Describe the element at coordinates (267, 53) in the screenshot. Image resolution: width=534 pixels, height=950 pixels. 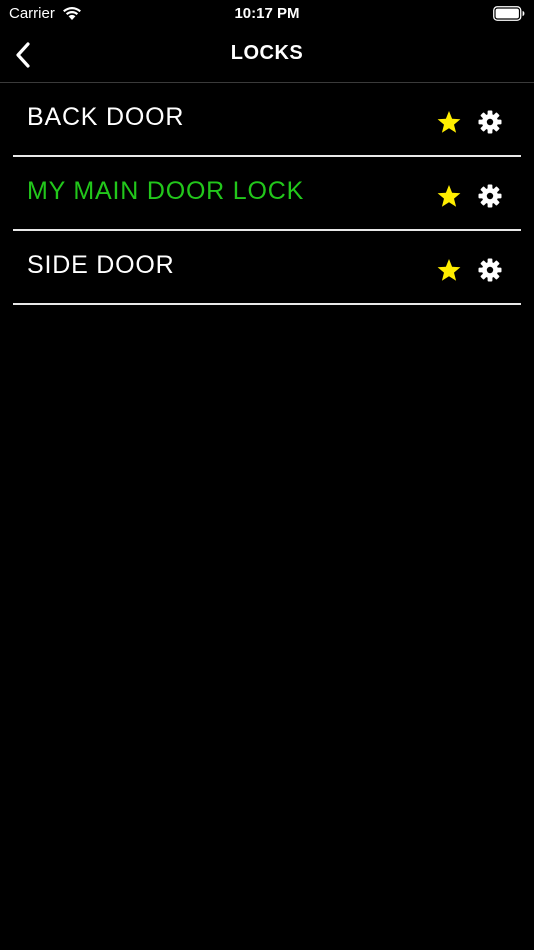
I see `page-title: LOCKS` at that location.